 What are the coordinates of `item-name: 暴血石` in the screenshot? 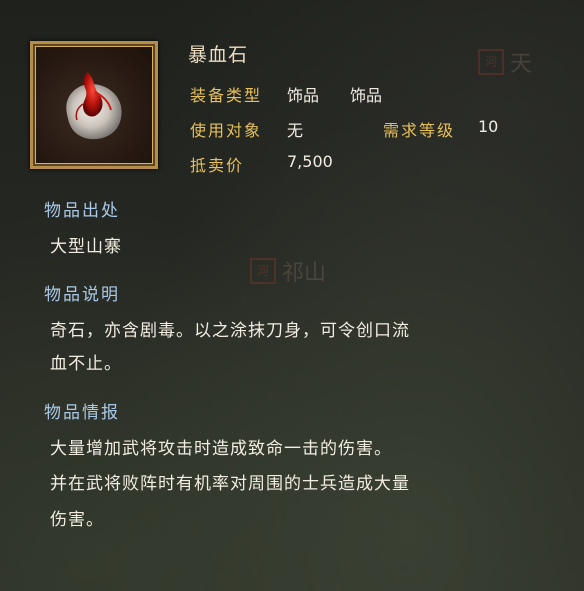 It's located at (218, 55).